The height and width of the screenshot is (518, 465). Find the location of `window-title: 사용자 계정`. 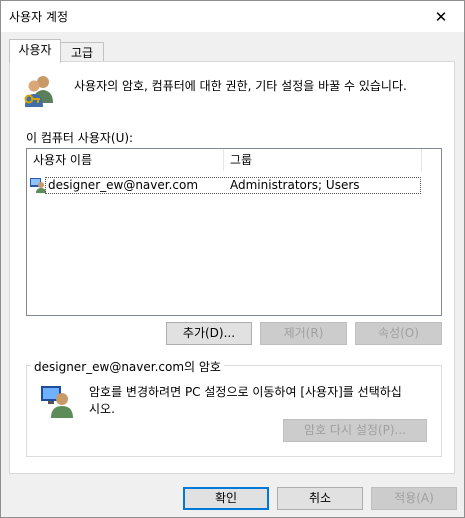

window-title: 사용자 계정 is located at coordinates (39, 17).